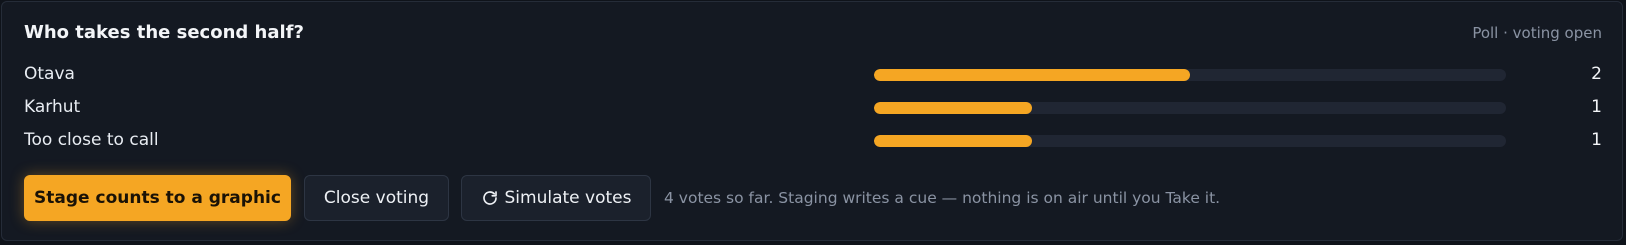 The image size is (1626, 245). Describe the element at coordinates (490, 198) in the screenshot. I see `refresh-icon` at that location.